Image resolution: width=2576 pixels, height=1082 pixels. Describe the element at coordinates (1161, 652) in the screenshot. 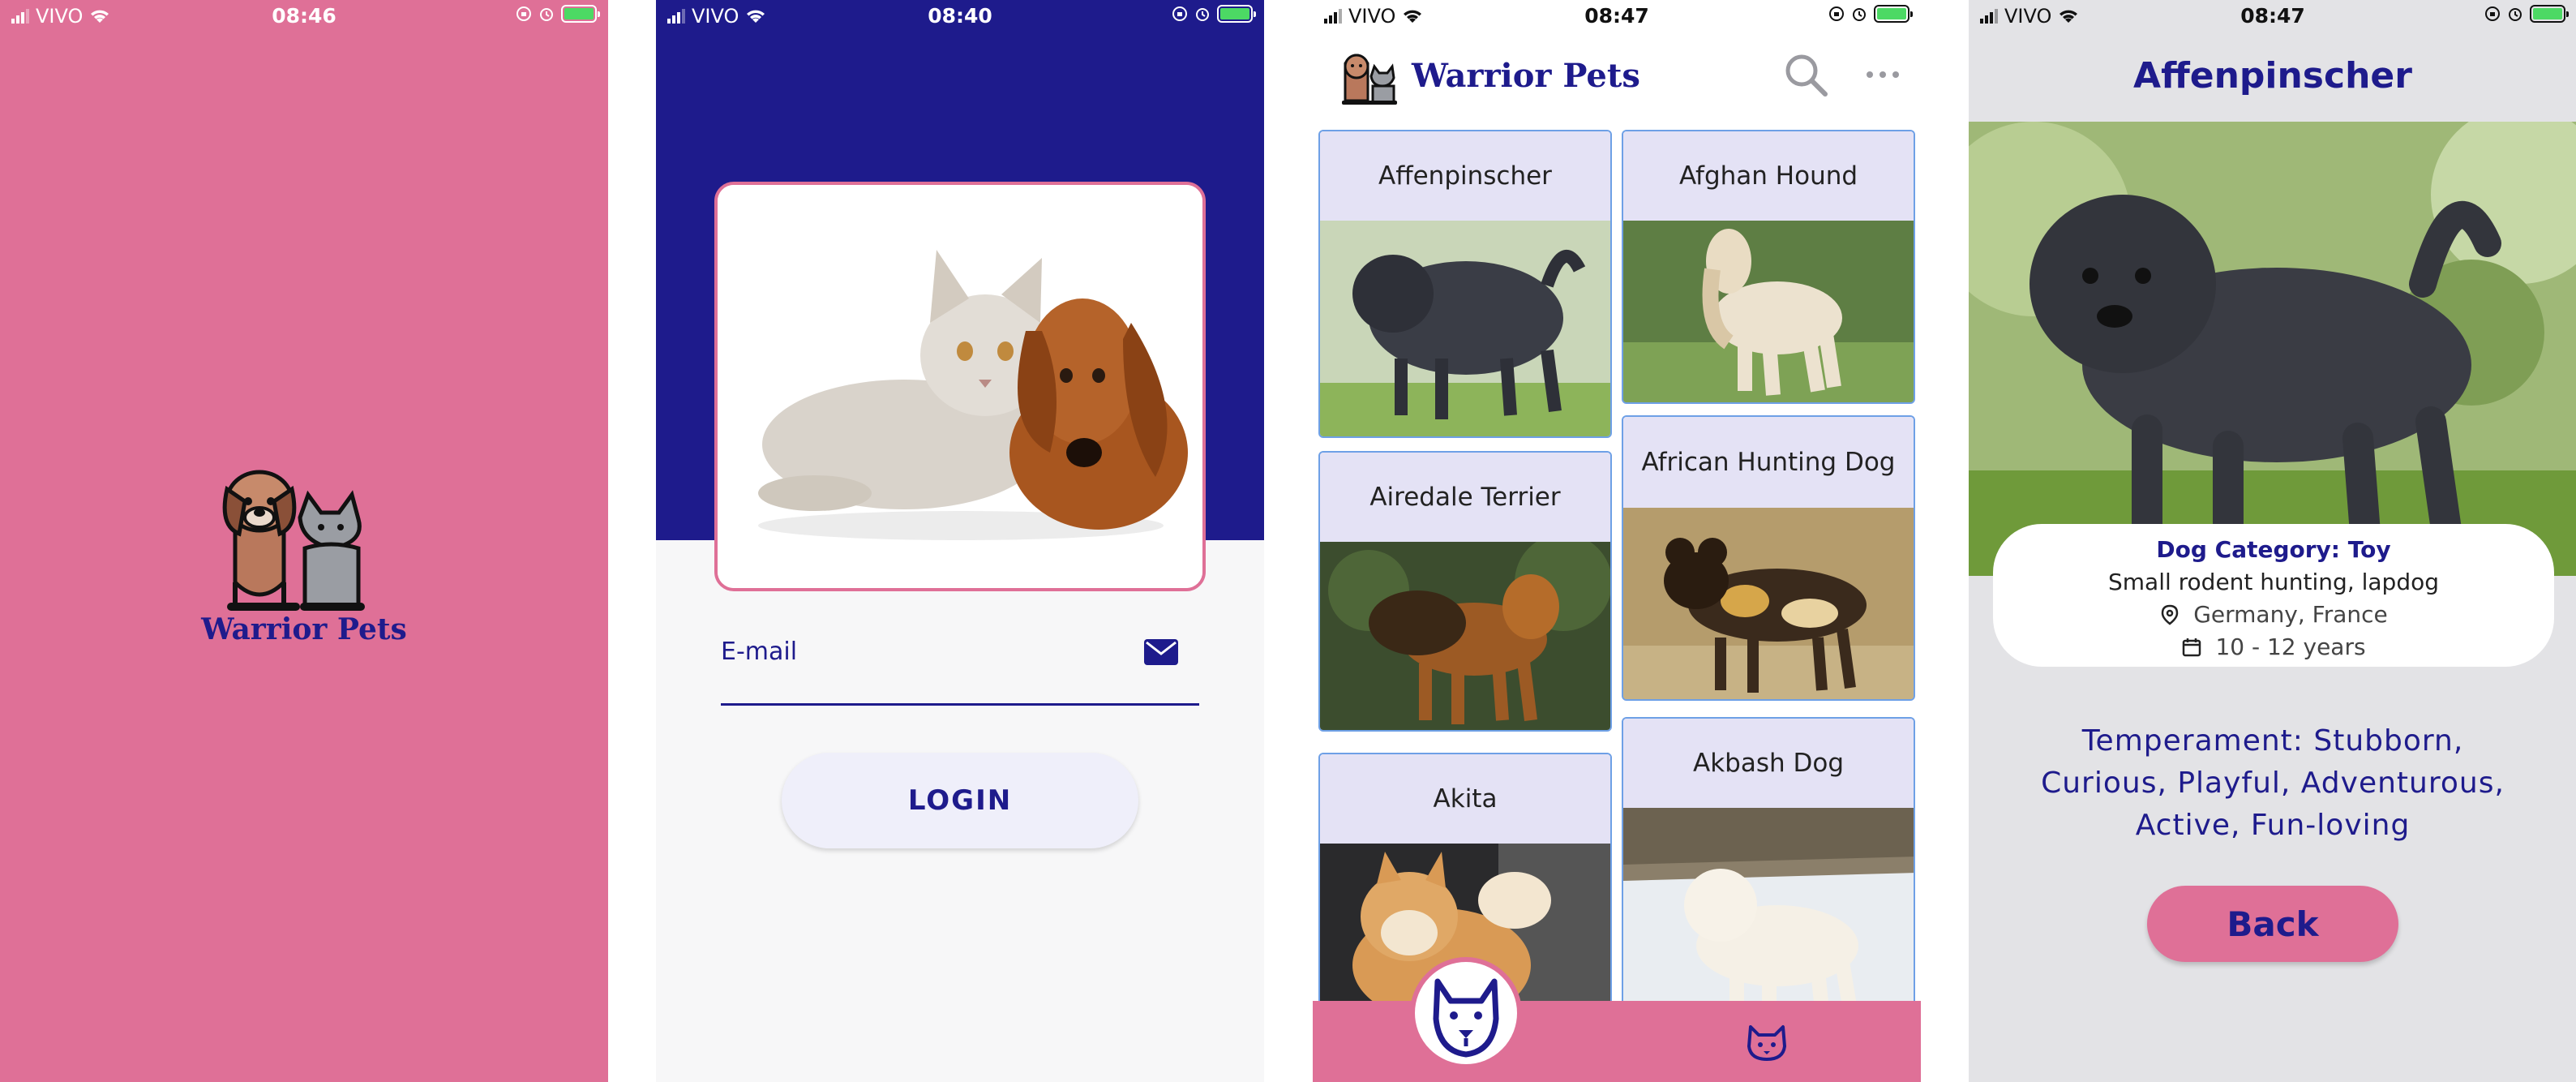

I see `mail-icon` at that location.